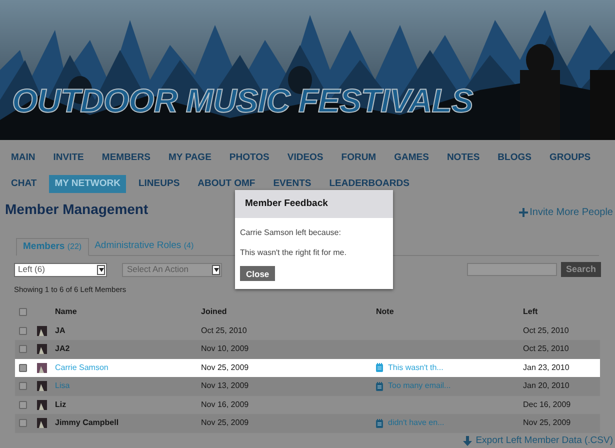 This screenshot has height=448, width=615. Describe the element at coordinates (258, 274) in the screenshot. I see `close-button: Close` at that location.